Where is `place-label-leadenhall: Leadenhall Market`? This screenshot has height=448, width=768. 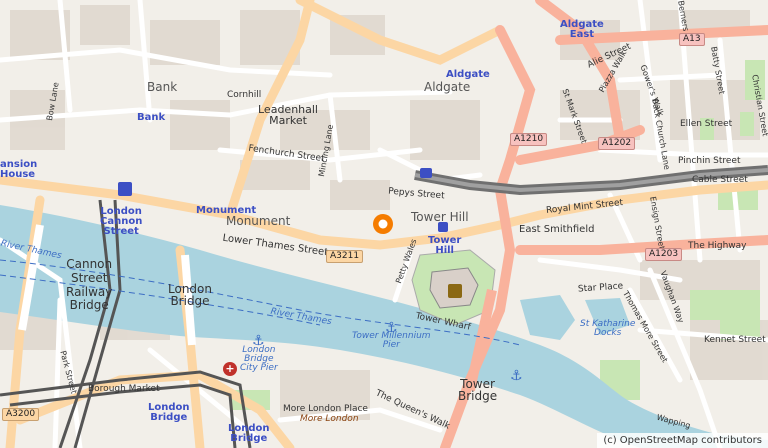 place-label-leadenhall: Leadenhall Market is located at coordinates (288, 115).